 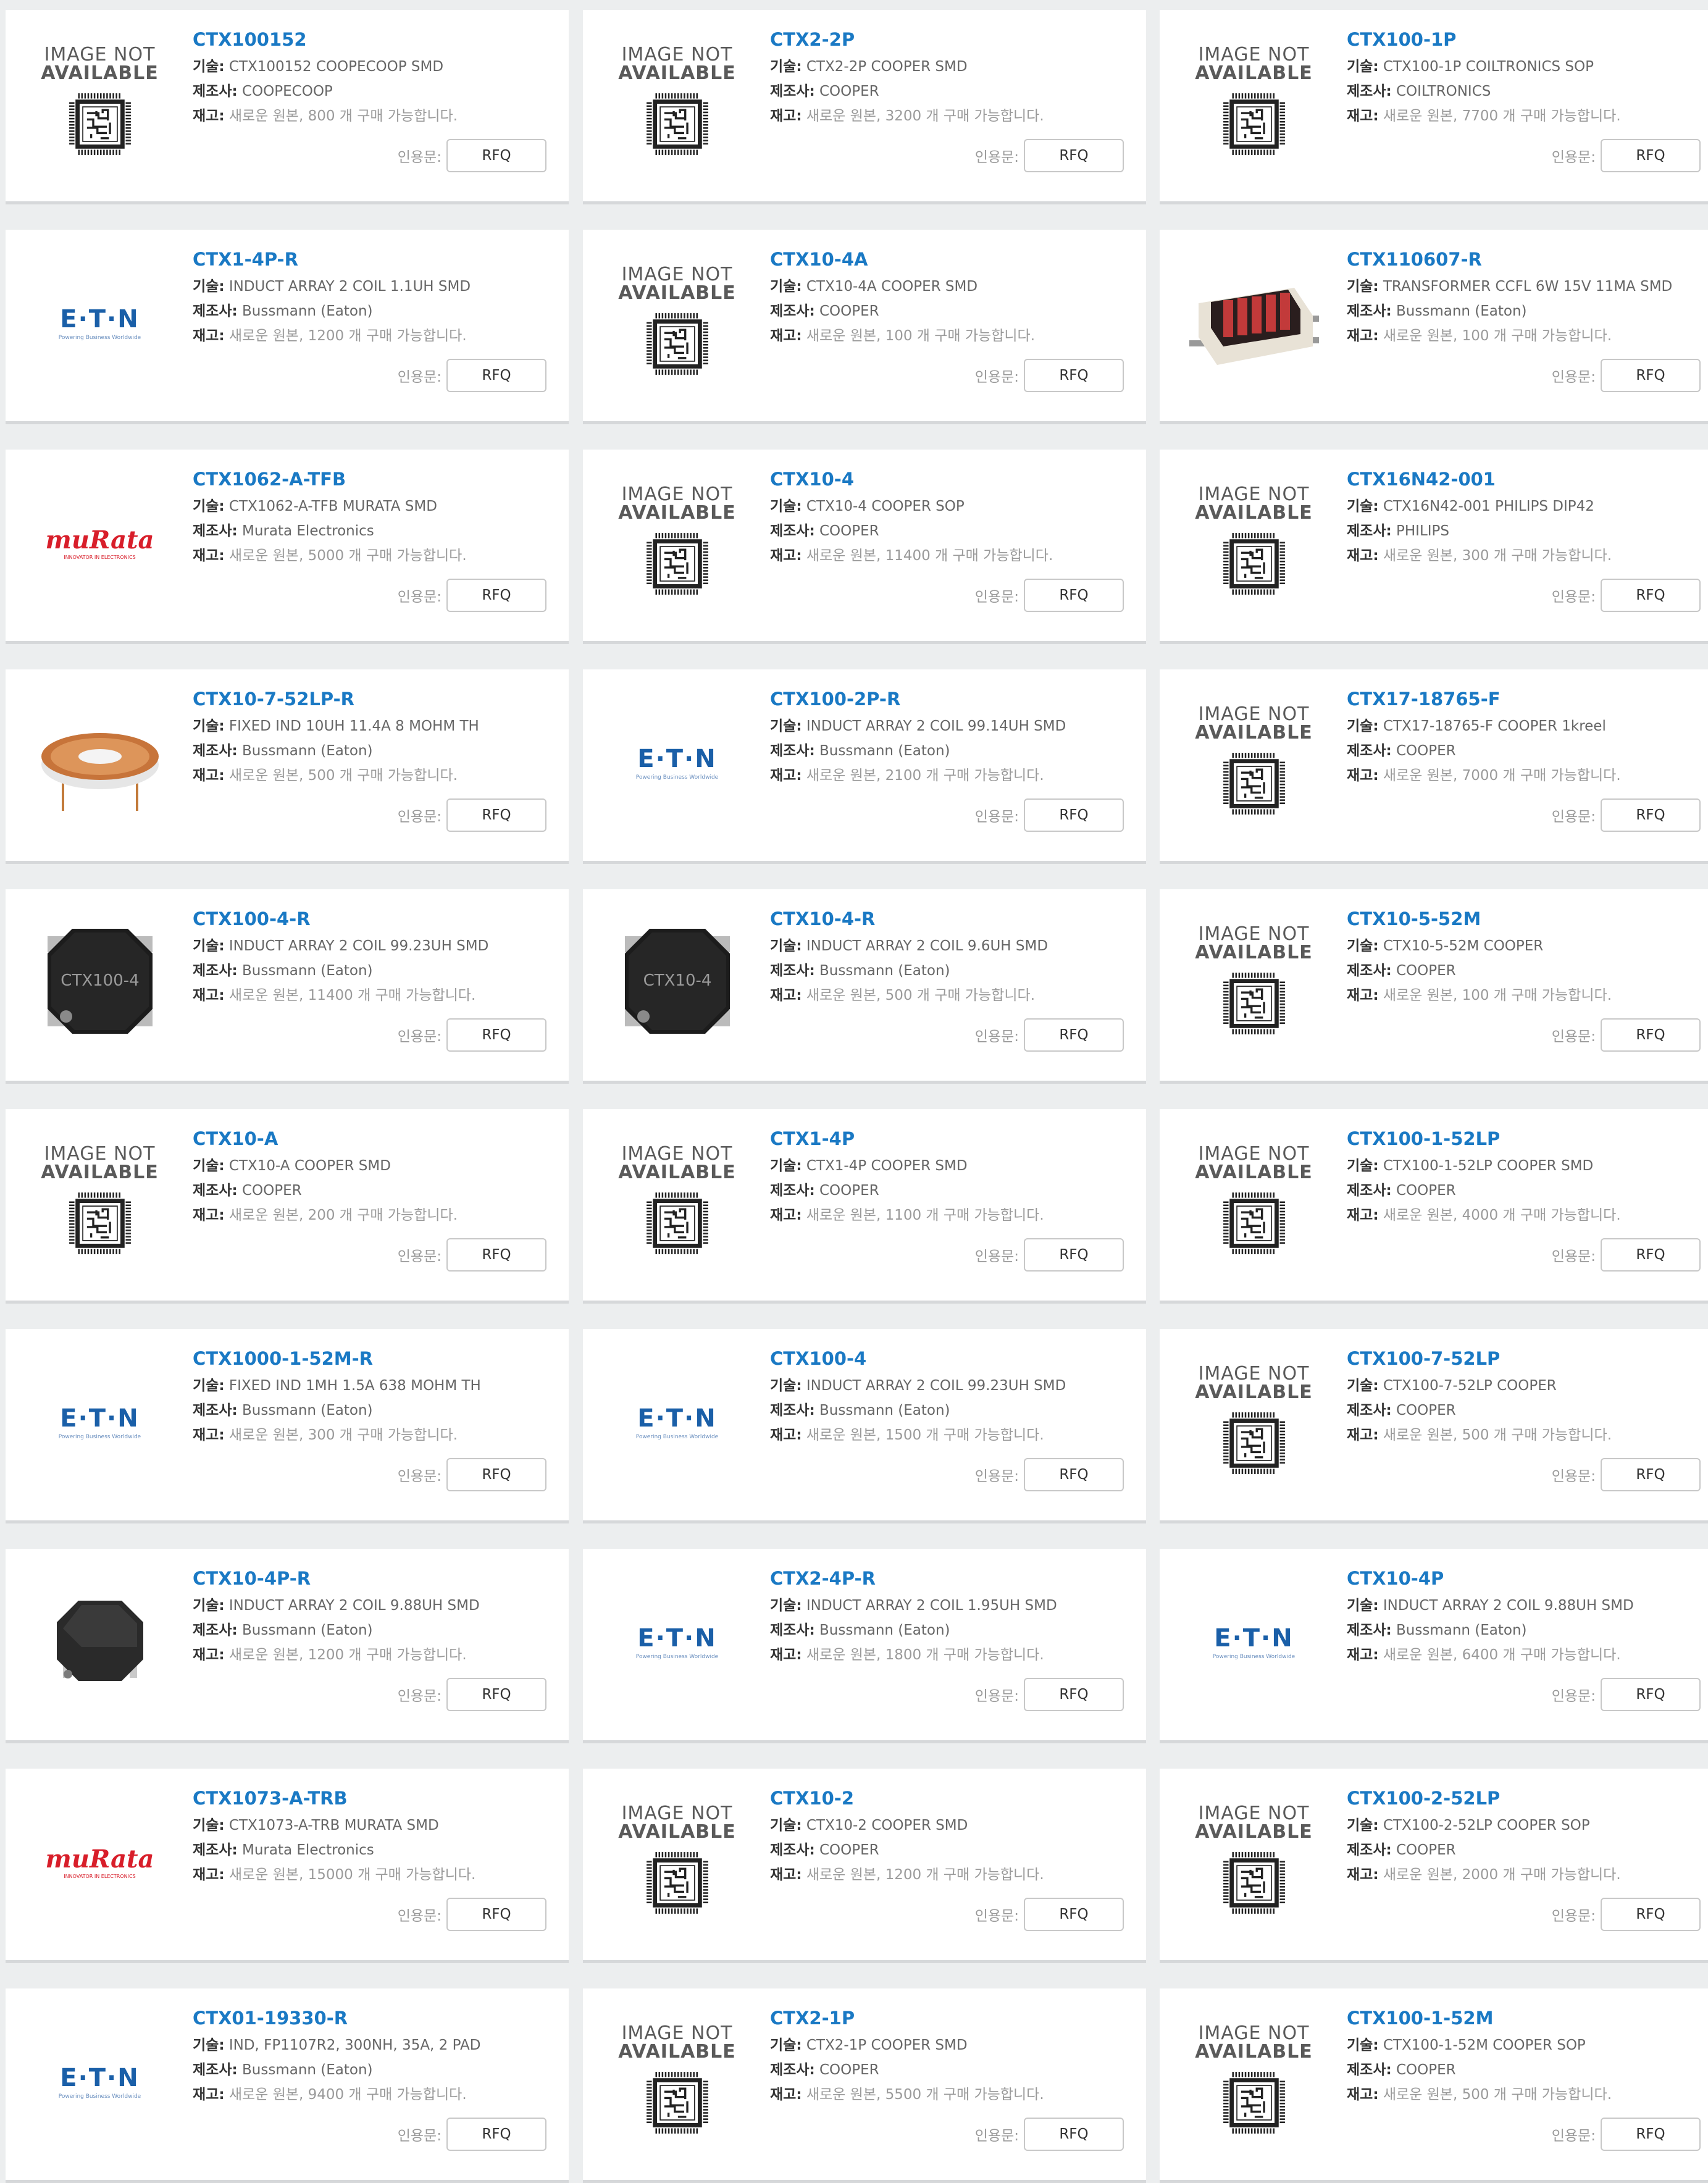 What do you see at coordinates (369, 2018) in the screenshot?
I see `product-name-link: CTX01-19330-R` at bounding box center [369, 2018].